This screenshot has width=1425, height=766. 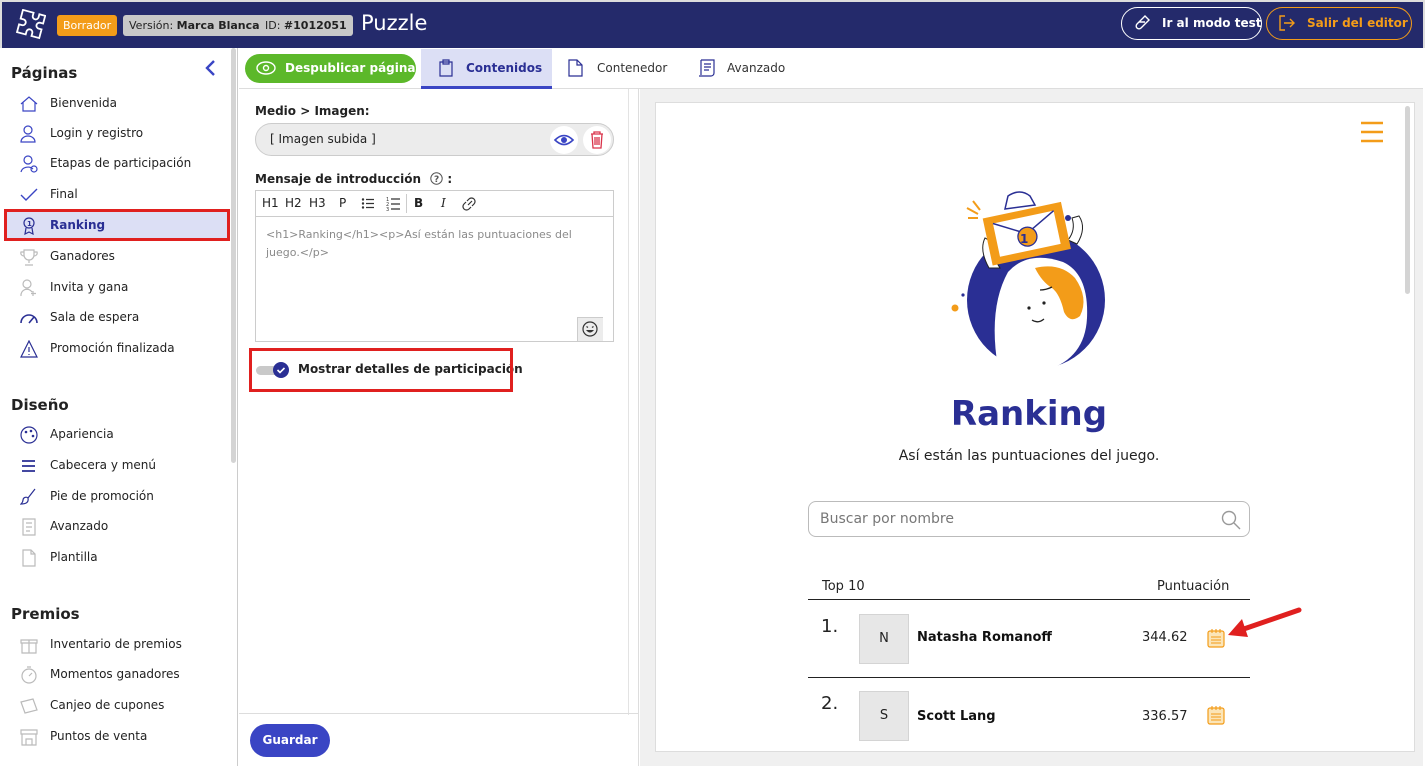 What do you see at coordinates (28, 134) in the screenshot?
I see `user-login-icon` at bounding box center [28, 134].